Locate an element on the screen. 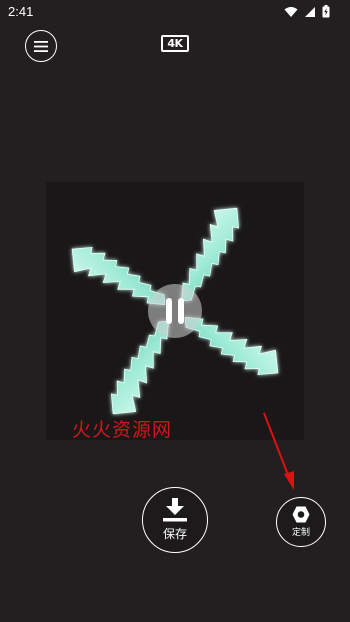 This screenshot has width=350, height=622. menu-button is located at coordinates (41, 46).